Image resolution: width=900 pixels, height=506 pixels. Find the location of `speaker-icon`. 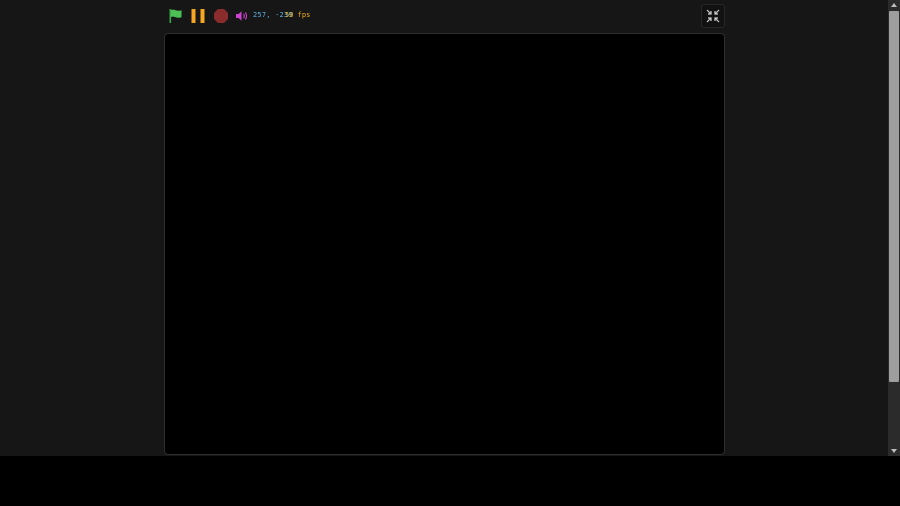

speaker-icon is located at coordinates (242, 16).